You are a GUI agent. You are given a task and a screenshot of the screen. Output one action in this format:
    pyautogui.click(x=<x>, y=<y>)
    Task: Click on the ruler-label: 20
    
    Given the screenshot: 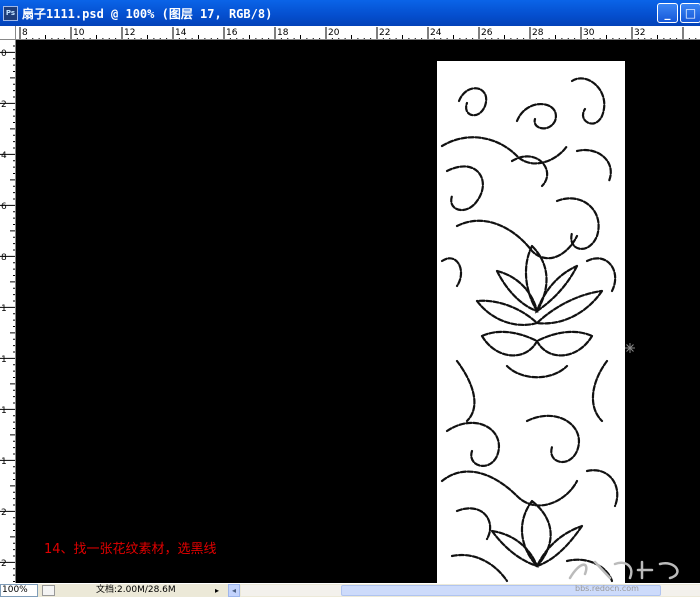 What is the action you would take?
    pyautogui.click(x=334, y=33)
    